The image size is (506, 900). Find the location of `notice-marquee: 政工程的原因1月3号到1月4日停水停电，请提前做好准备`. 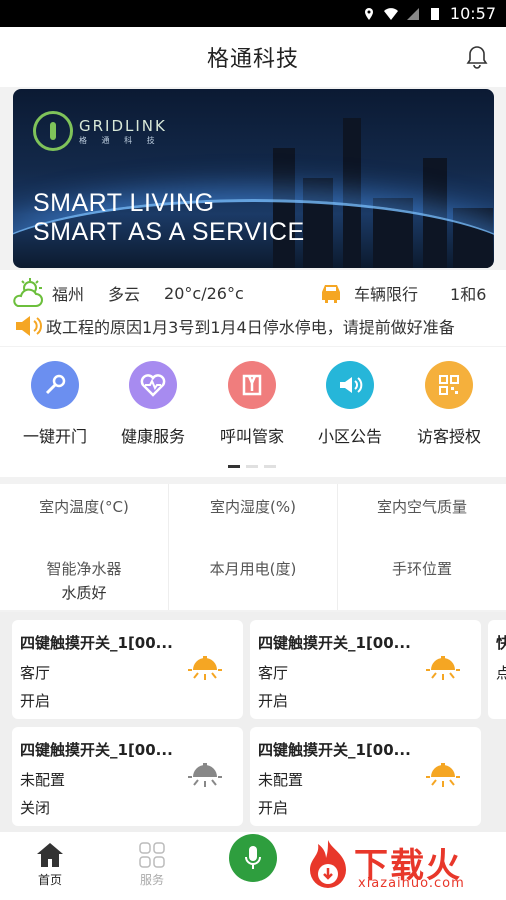

notice-marquee: 政工程的原因1月3号到1月4日停水停电，请提前做好准备 is located at coordinates (234, 326).